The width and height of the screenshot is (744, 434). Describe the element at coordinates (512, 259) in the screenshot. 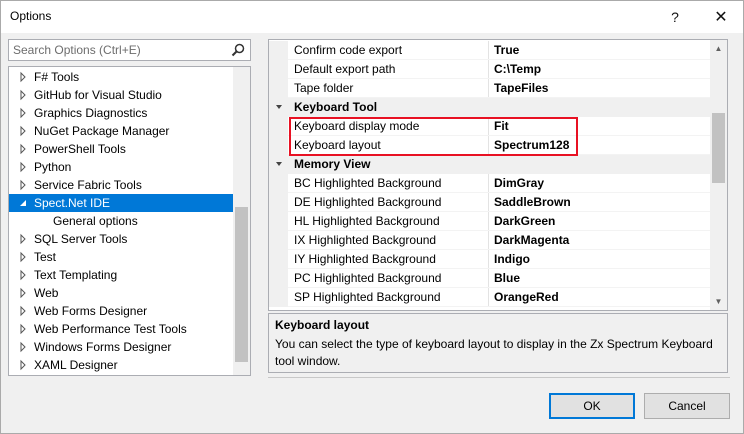

I see `property-value: Indigo` at that location.